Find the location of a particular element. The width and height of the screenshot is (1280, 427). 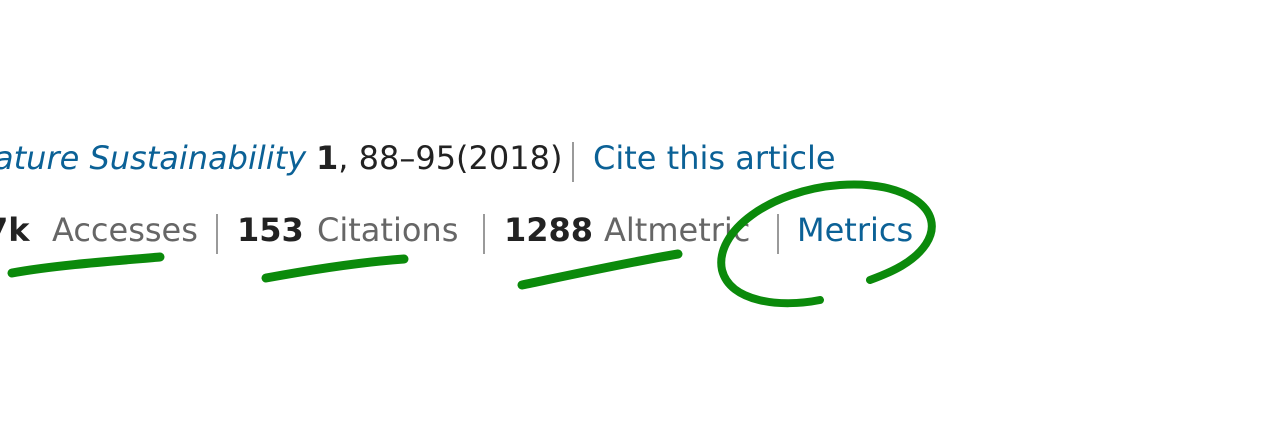

pages-year: , 88–95(2018) is located at coordinates (450, 158).